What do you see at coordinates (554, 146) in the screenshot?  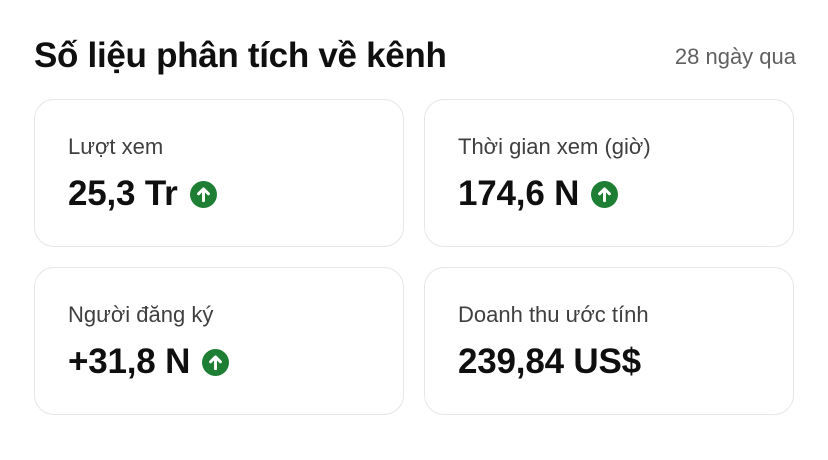 I see `watch-time-label: Thời gian xem (giờ)` at bounding box center [554, 146].